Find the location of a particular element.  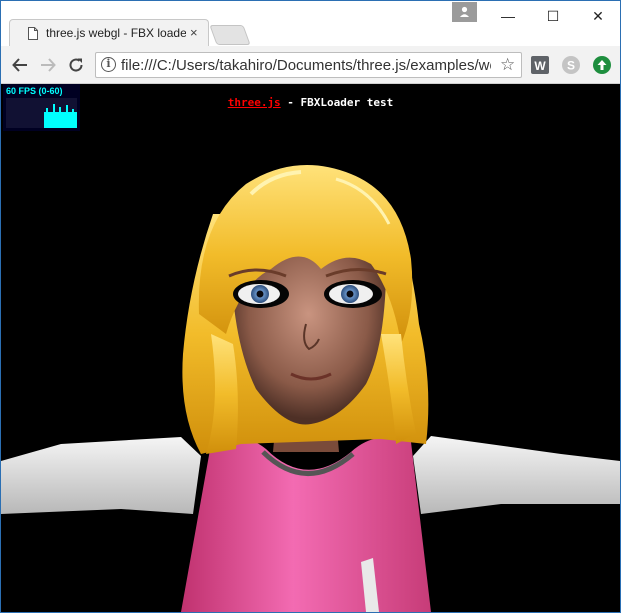

arrow-right-icon is located at coordinates (48, 65).